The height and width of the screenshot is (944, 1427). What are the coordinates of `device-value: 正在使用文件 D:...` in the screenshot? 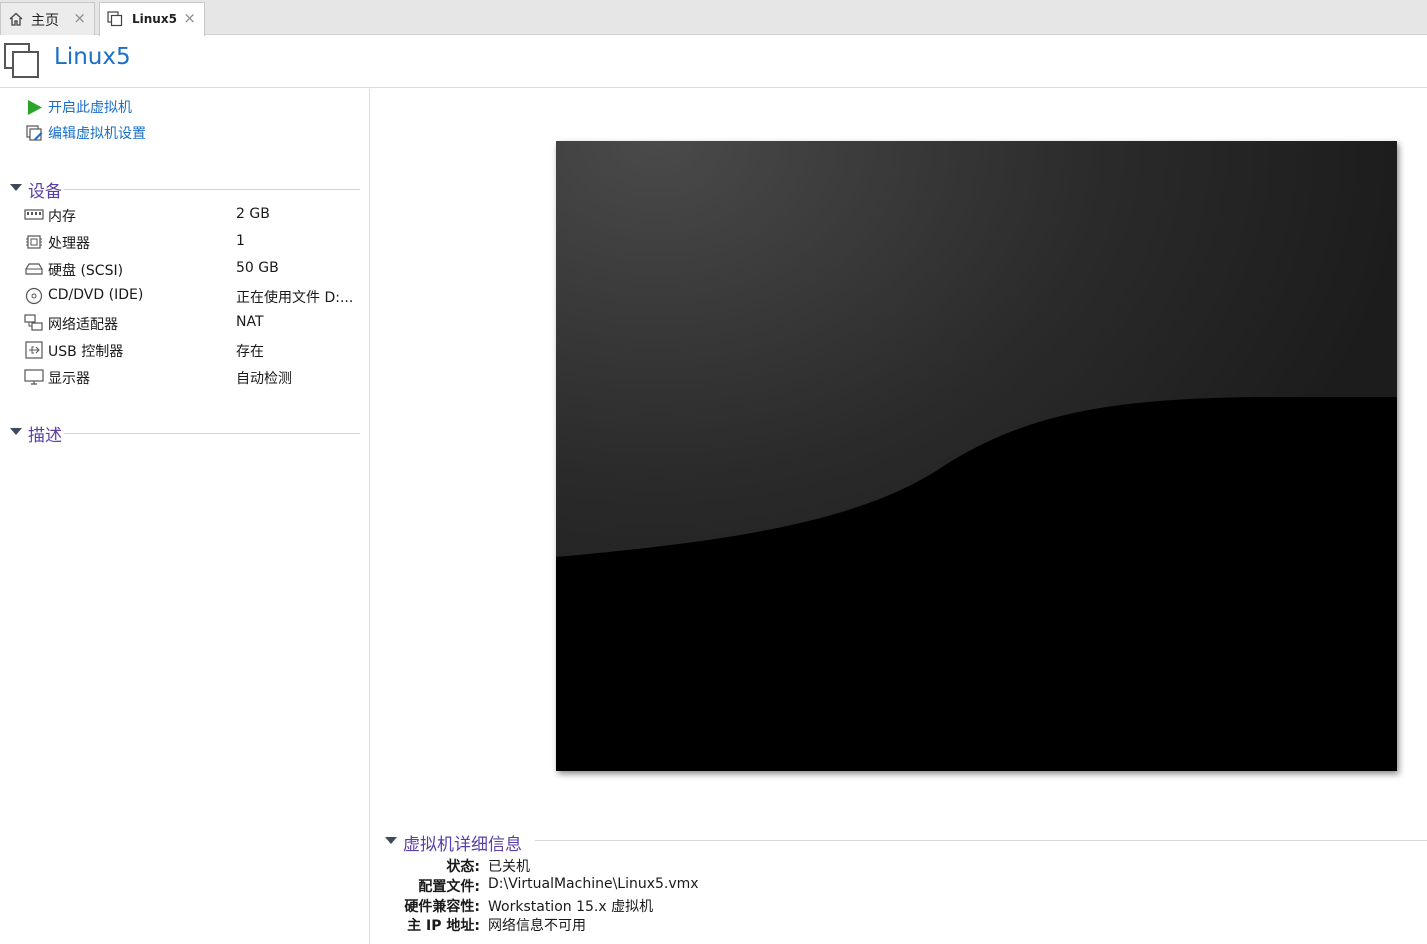 It's located at (295, 298).